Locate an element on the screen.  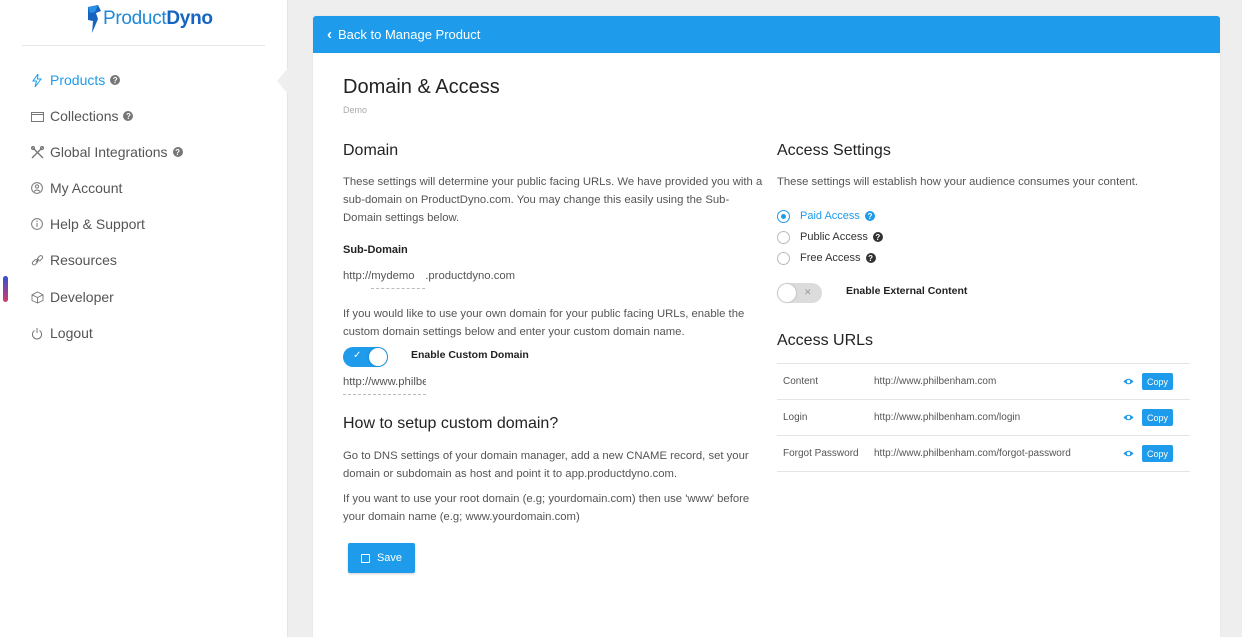
logo: ProductDyno is located at coordinates (149, 19).